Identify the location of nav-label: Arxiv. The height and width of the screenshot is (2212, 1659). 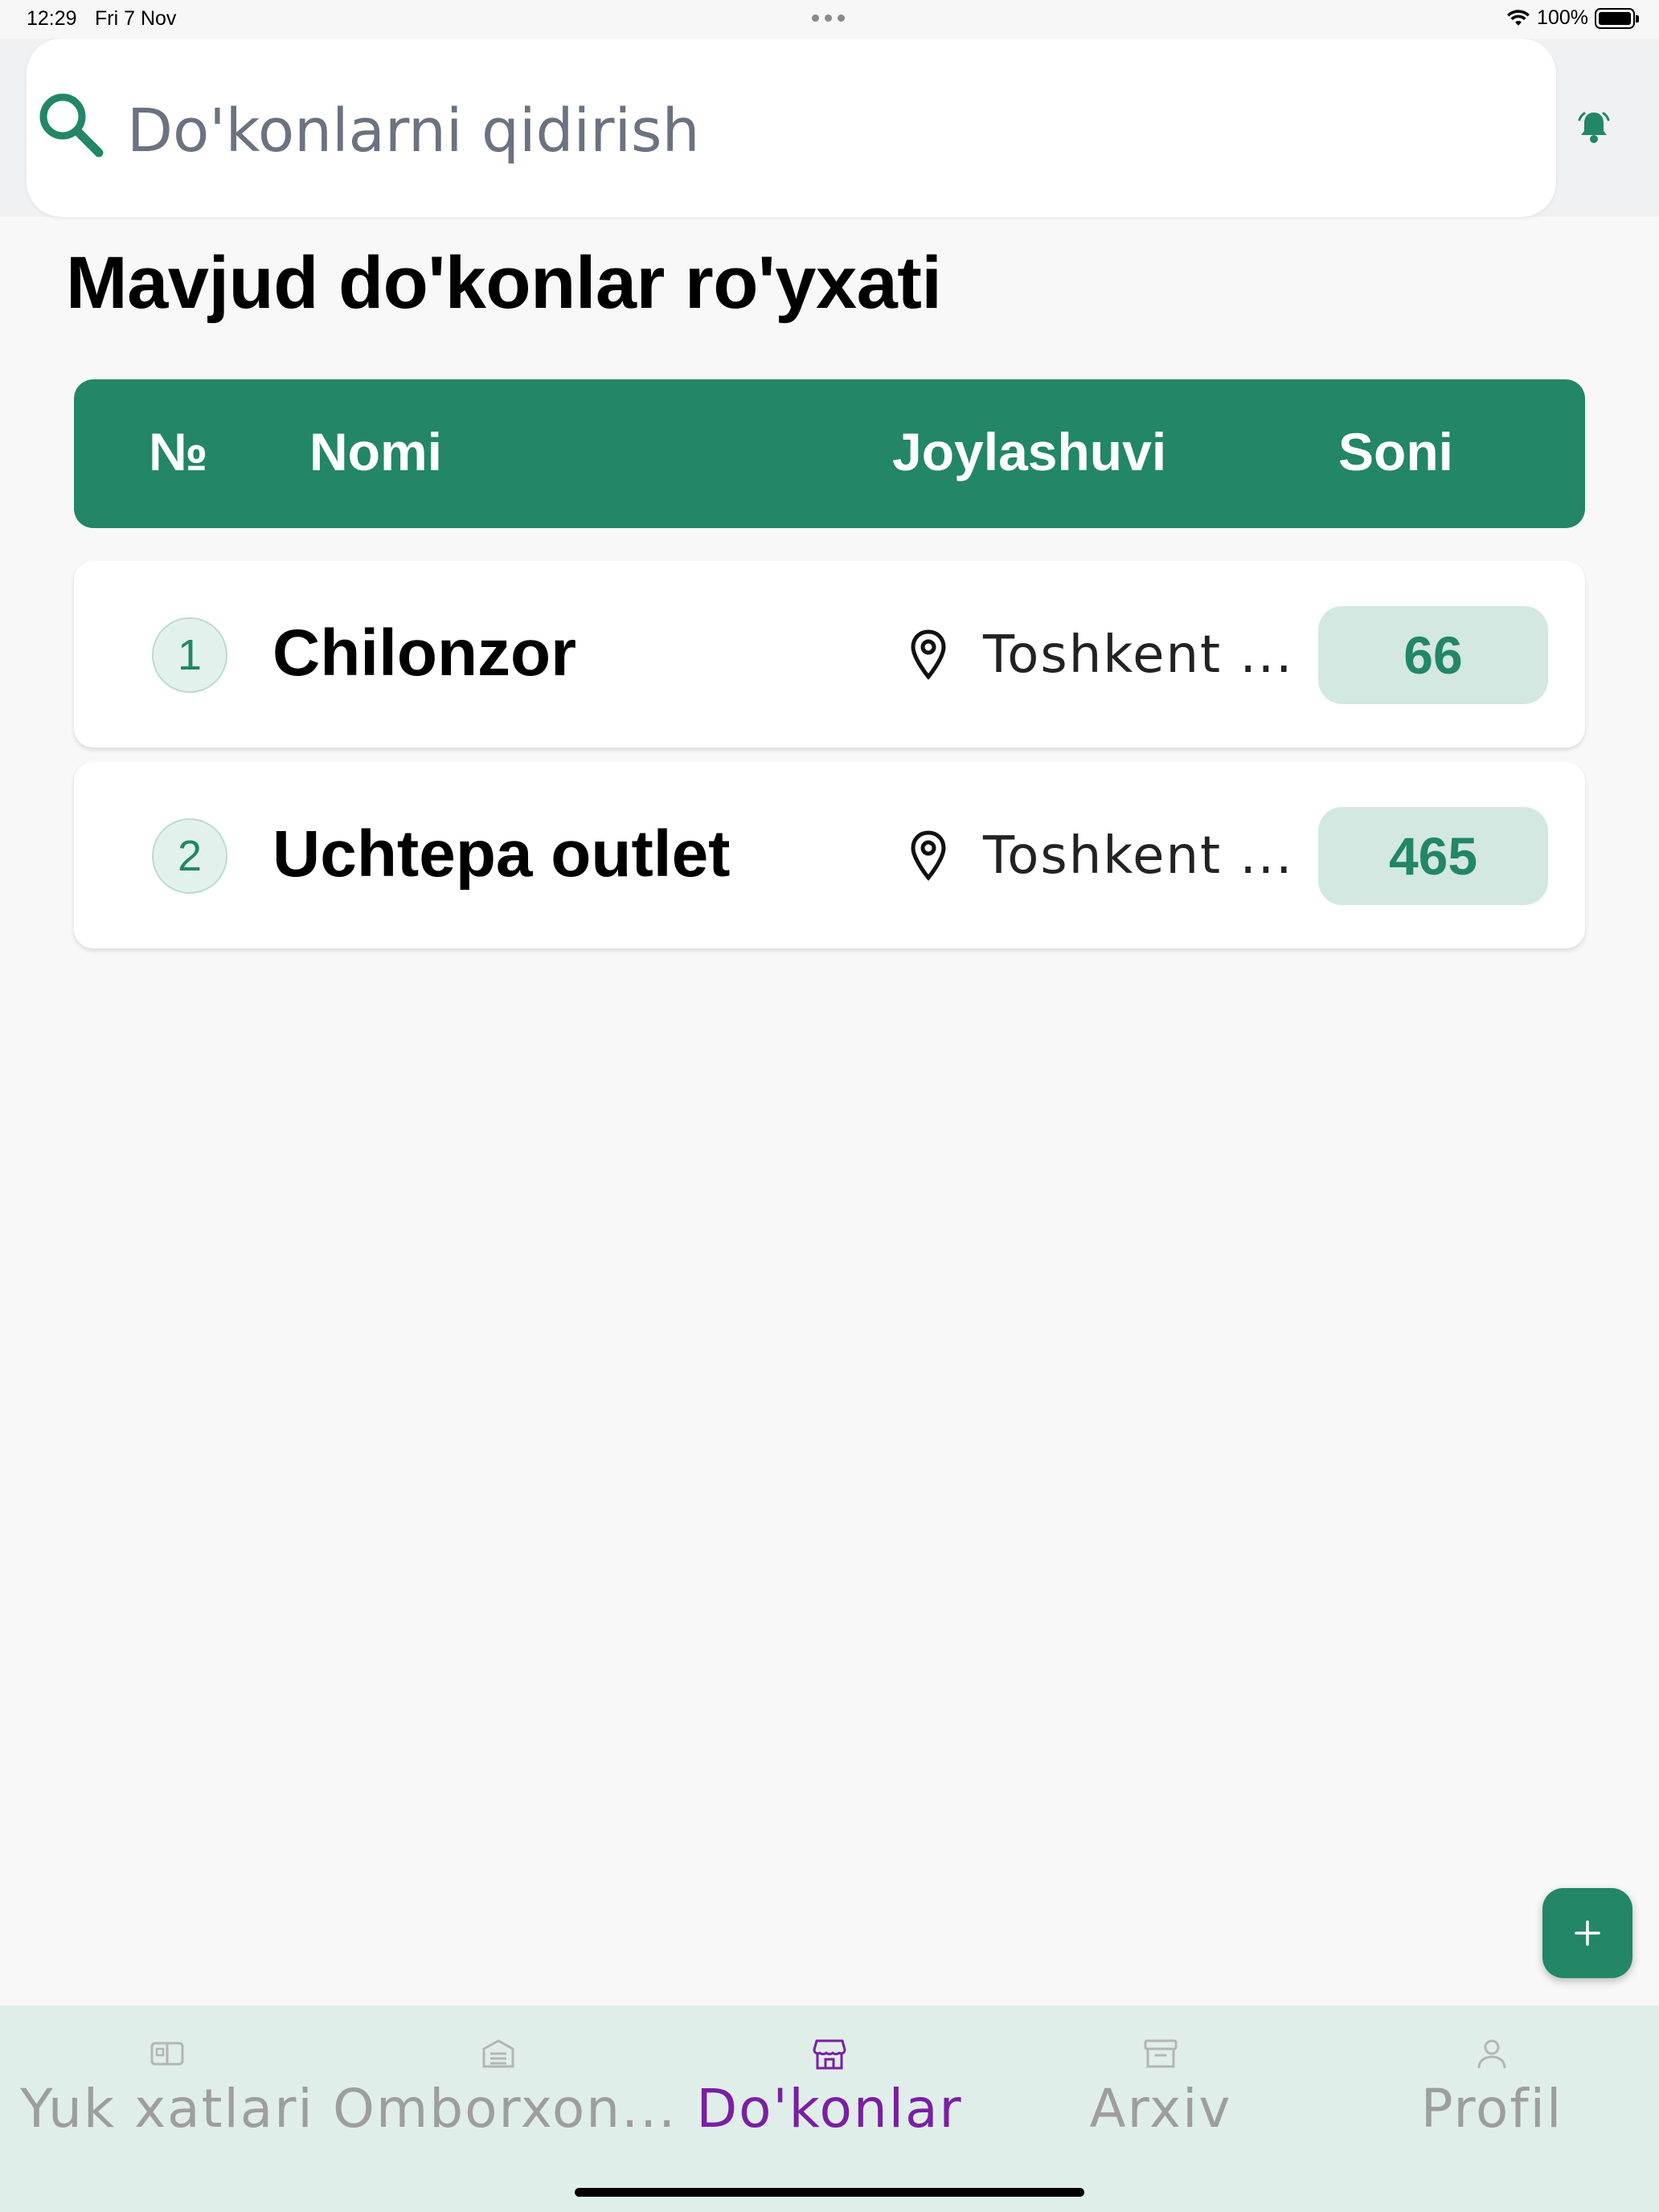
(1160, 2109).